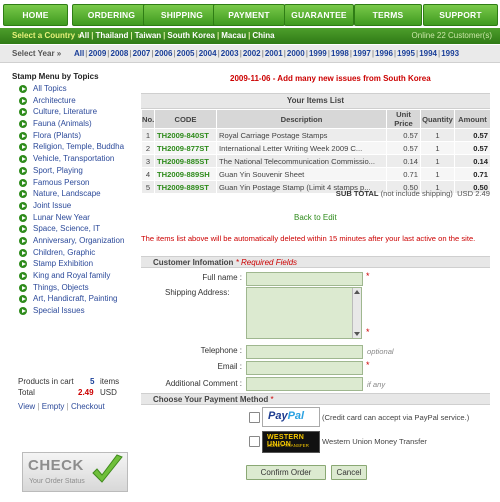  I want to click on menu-item: Fauna (Animals), so click(76, 124).